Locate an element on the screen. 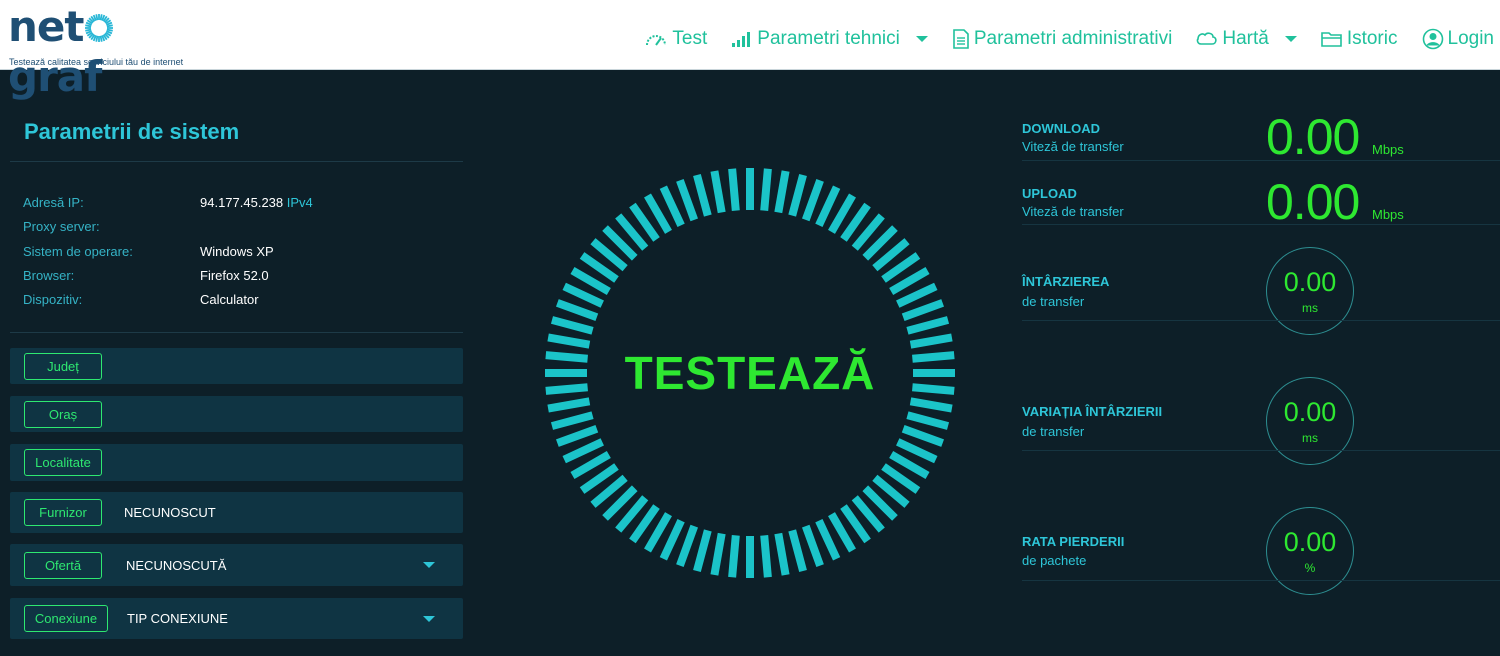 The image size is (1500, 656). document-icon is located at coordinates (961, 39).